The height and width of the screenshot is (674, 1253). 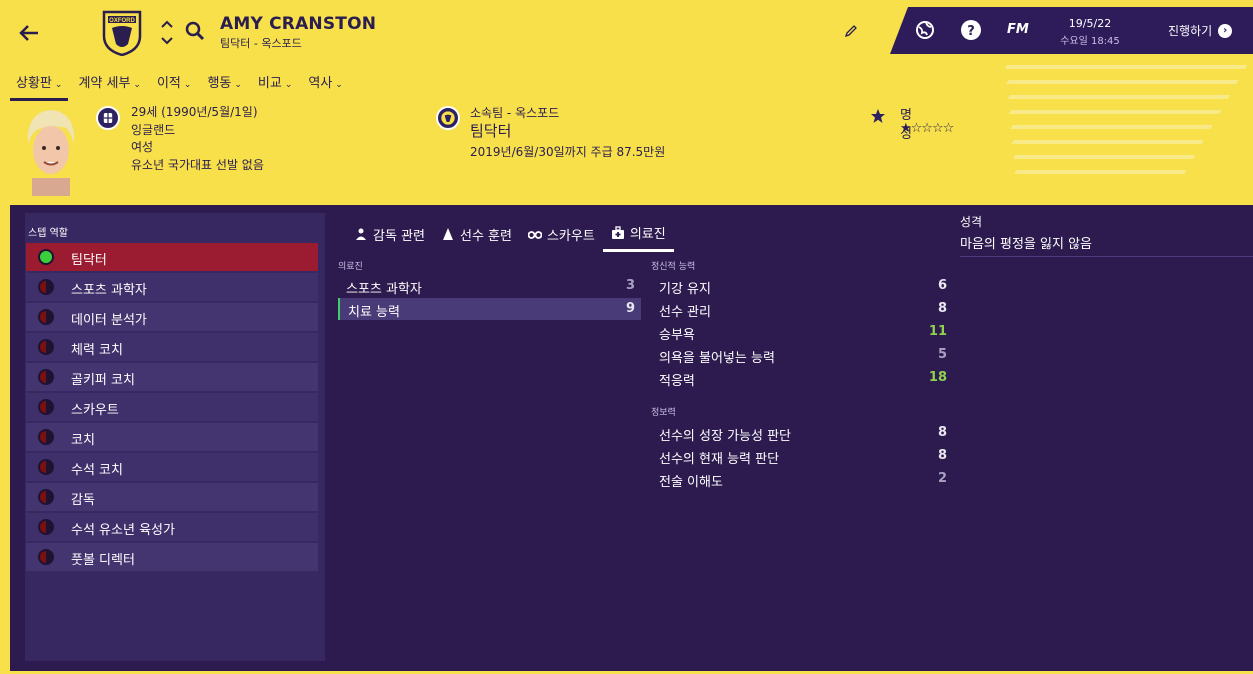 What do you see at coordinates (172, 257) in the screenshot?
I see `role-item-physio: 팀닥터` at bounding box center [172, 257].